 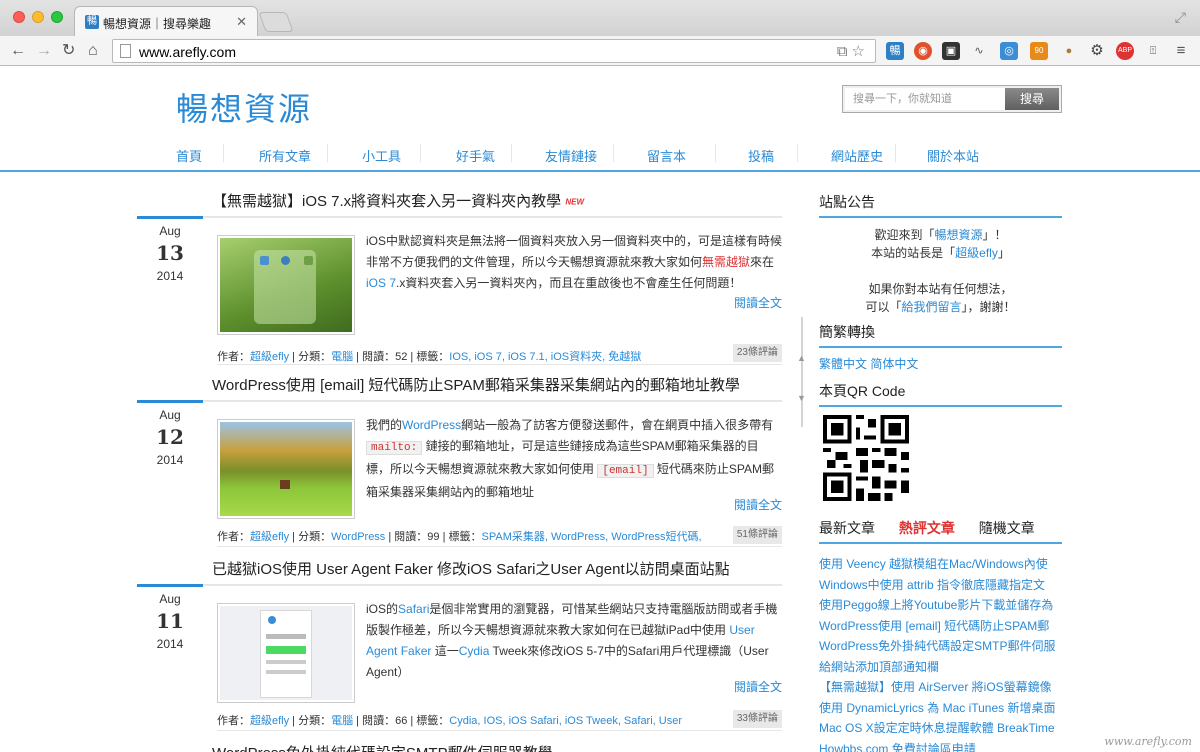 What do you see at coordinates (860, 51) in the screenshot?
I see `bookmark-star-icon: ☆` at bounding box center [860, 51].